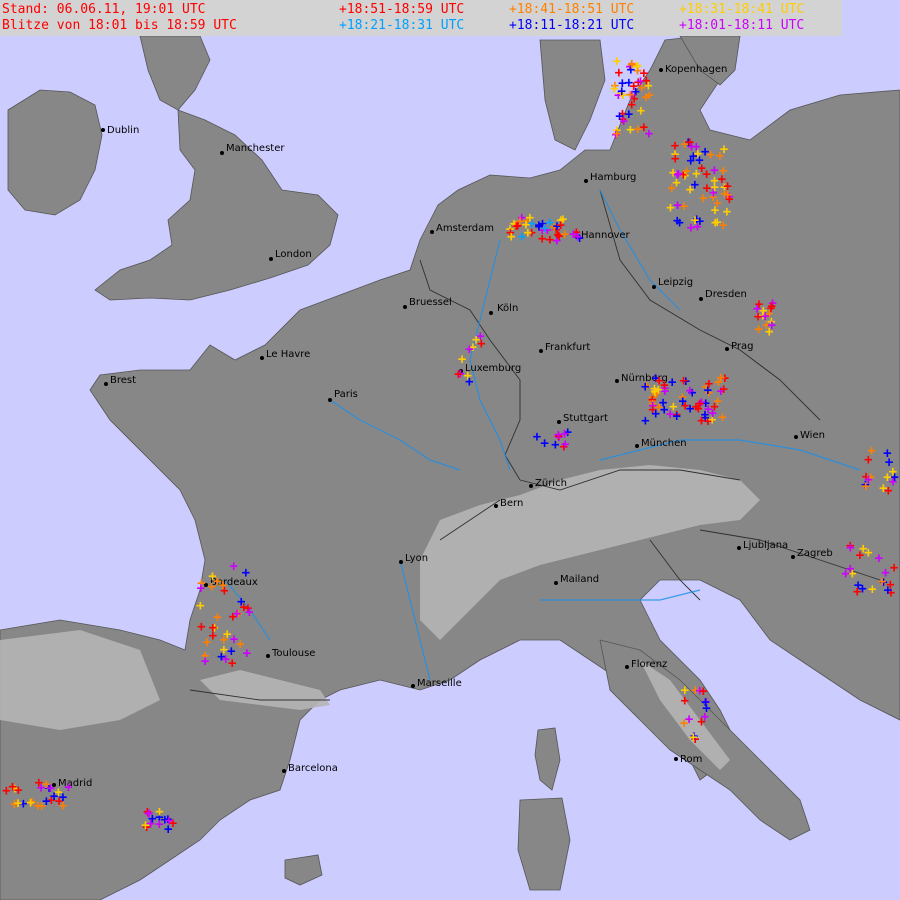 Image resolution: width=900 pixels, height=900 pixels. What do you see at coordinates (416, 558) in the screenshot?
I see `svg-text: Lyon` at bounding box center [416, 558].